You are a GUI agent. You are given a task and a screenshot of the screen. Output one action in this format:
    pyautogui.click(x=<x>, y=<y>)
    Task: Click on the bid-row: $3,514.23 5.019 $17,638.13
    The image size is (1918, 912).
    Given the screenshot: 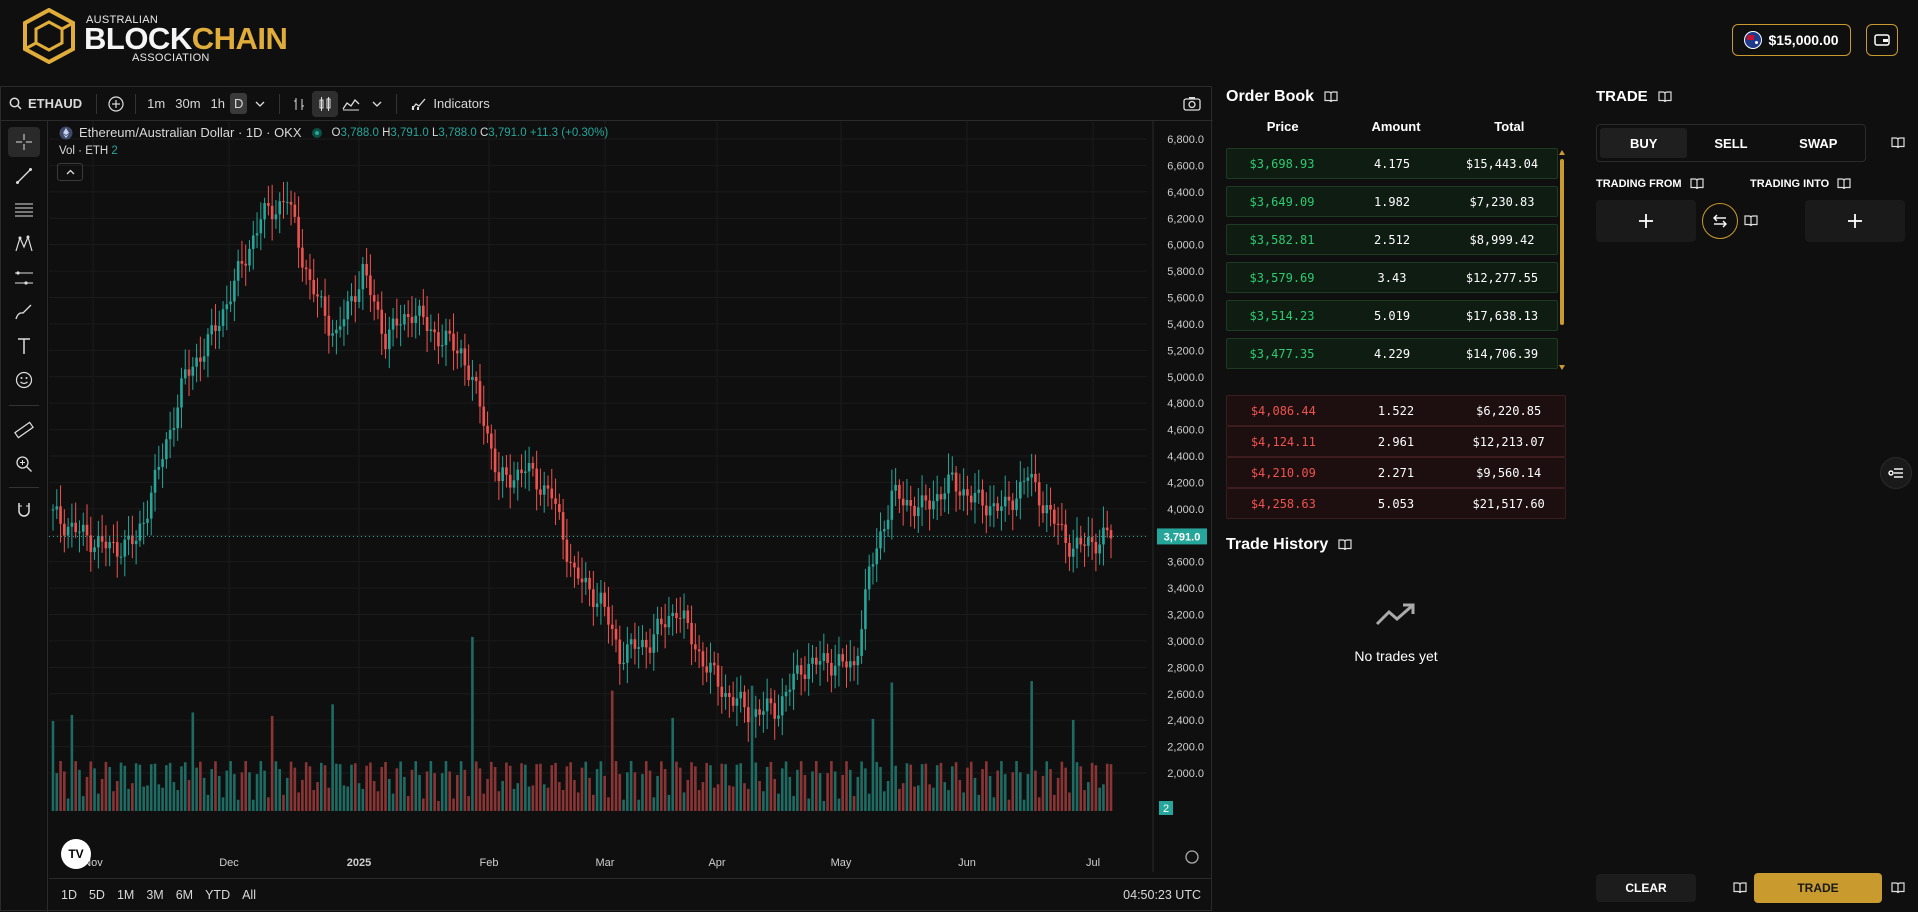 What is the action you would take?
    pyautogui.click(x=1392, y=315)
    